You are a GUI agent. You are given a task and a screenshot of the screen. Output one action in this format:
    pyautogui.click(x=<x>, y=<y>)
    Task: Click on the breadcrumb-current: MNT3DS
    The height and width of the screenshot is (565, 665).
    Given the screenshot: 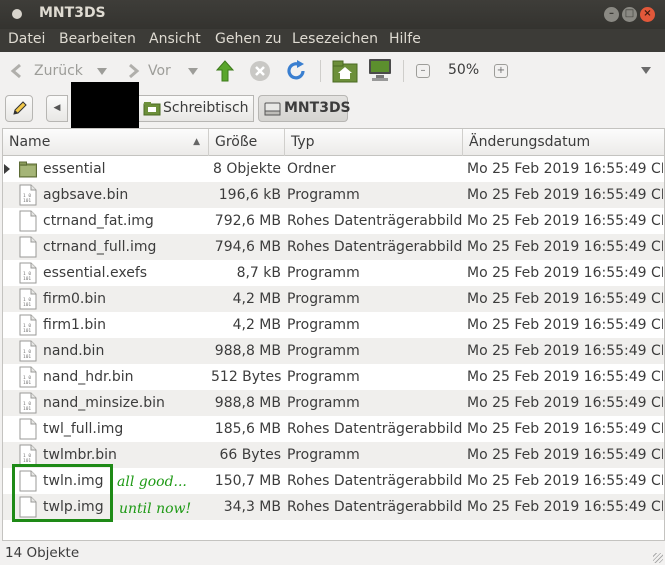 What is the action you would take?
    pyautogui.click(x=304, y=108)
    